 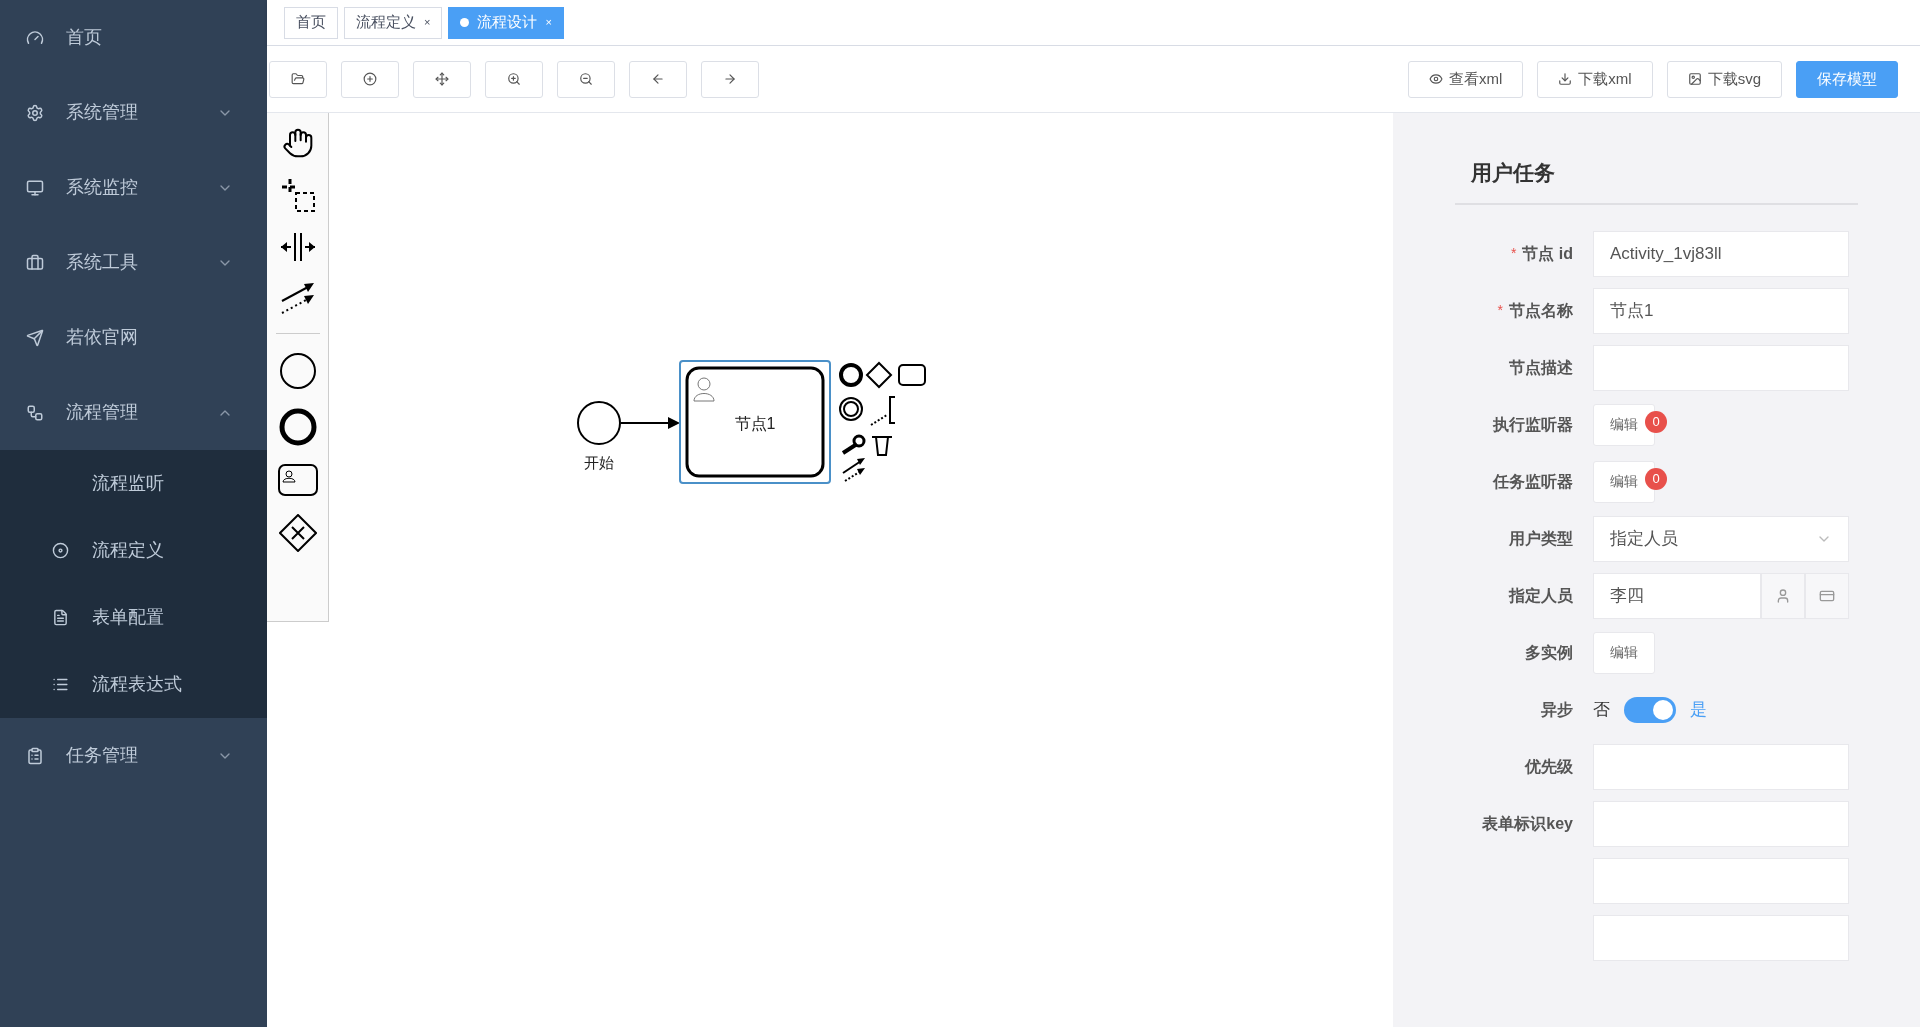 What do you see at coordinates (102, 412) in the screenshot?
I see `menu-label: 流程管理` at bounding box center [102, 412].